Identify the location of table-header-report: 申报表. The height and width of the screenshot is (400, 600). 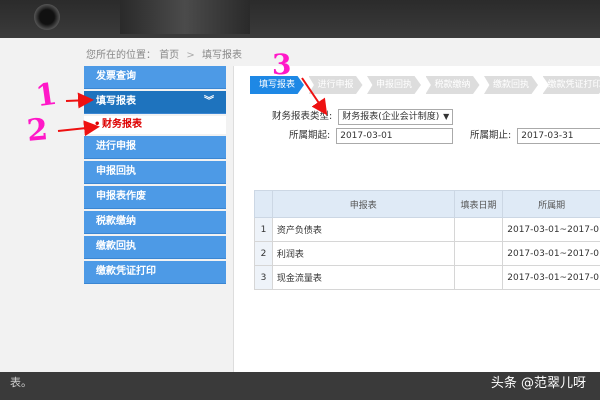
(363, 204).